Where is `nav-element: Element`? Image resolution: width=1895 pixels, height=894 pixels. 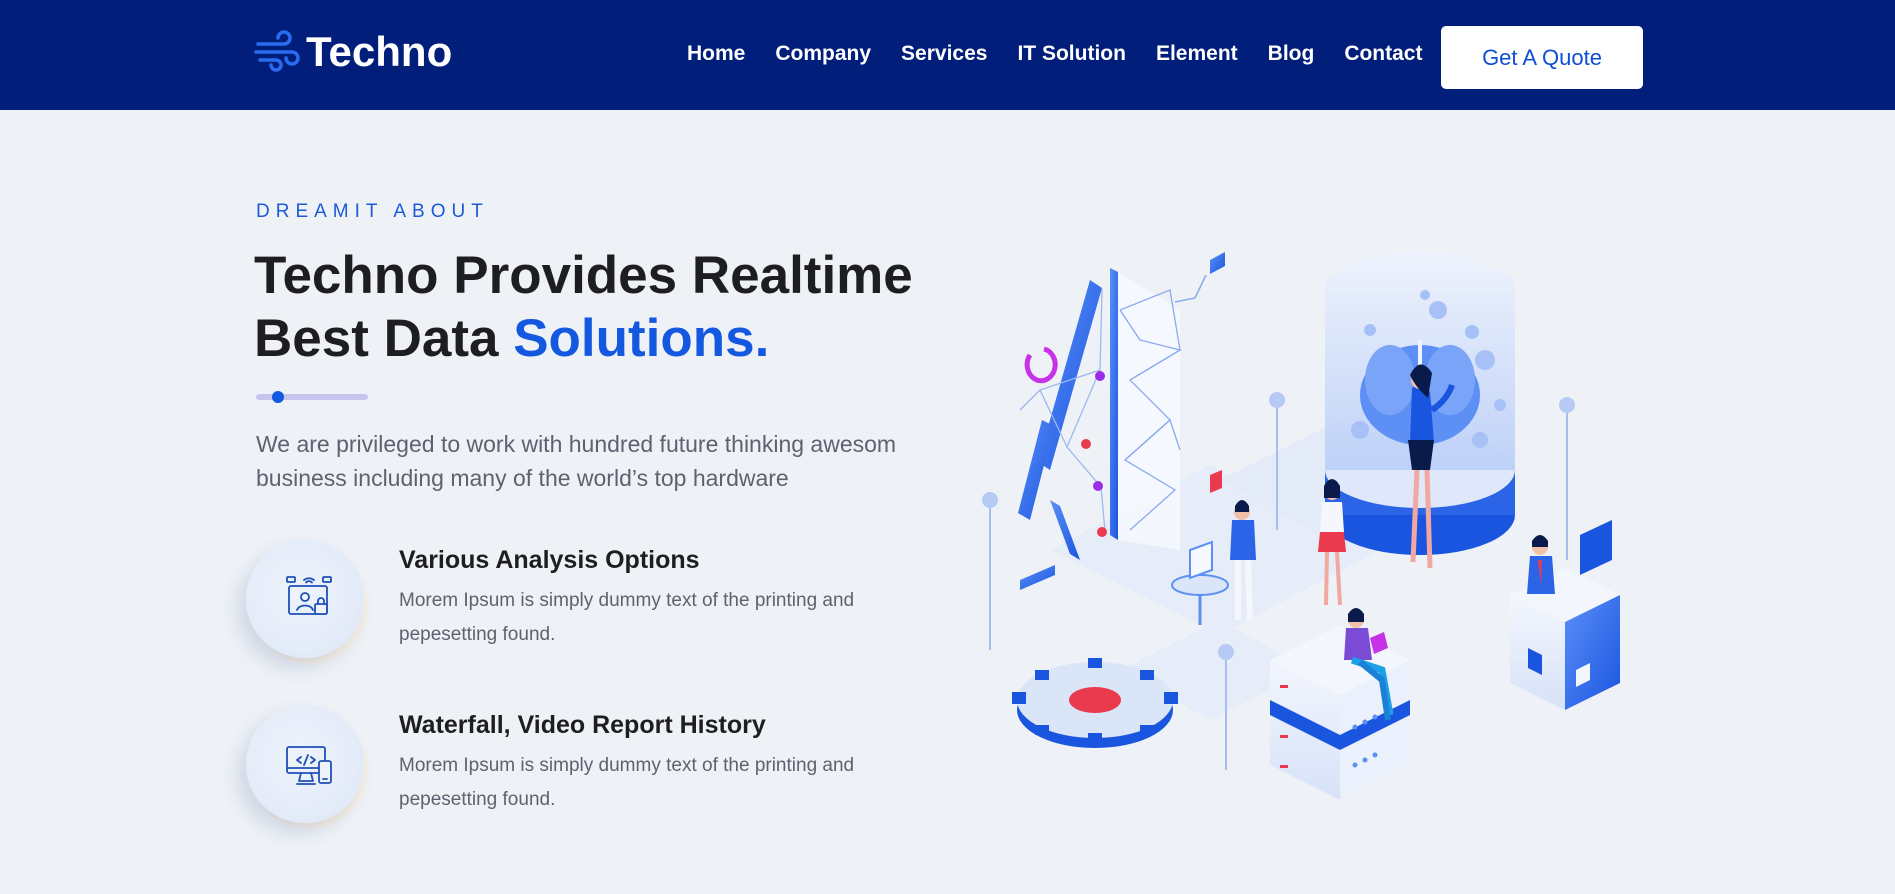 nav-element: Element is located at coordinates (1197, 54).